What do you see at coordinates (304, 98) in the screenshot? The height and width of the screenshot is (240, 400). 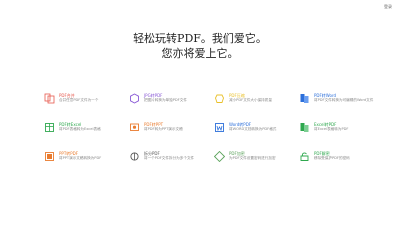 I see `pdf-to-word-icon` at bounding box center [304, 98].